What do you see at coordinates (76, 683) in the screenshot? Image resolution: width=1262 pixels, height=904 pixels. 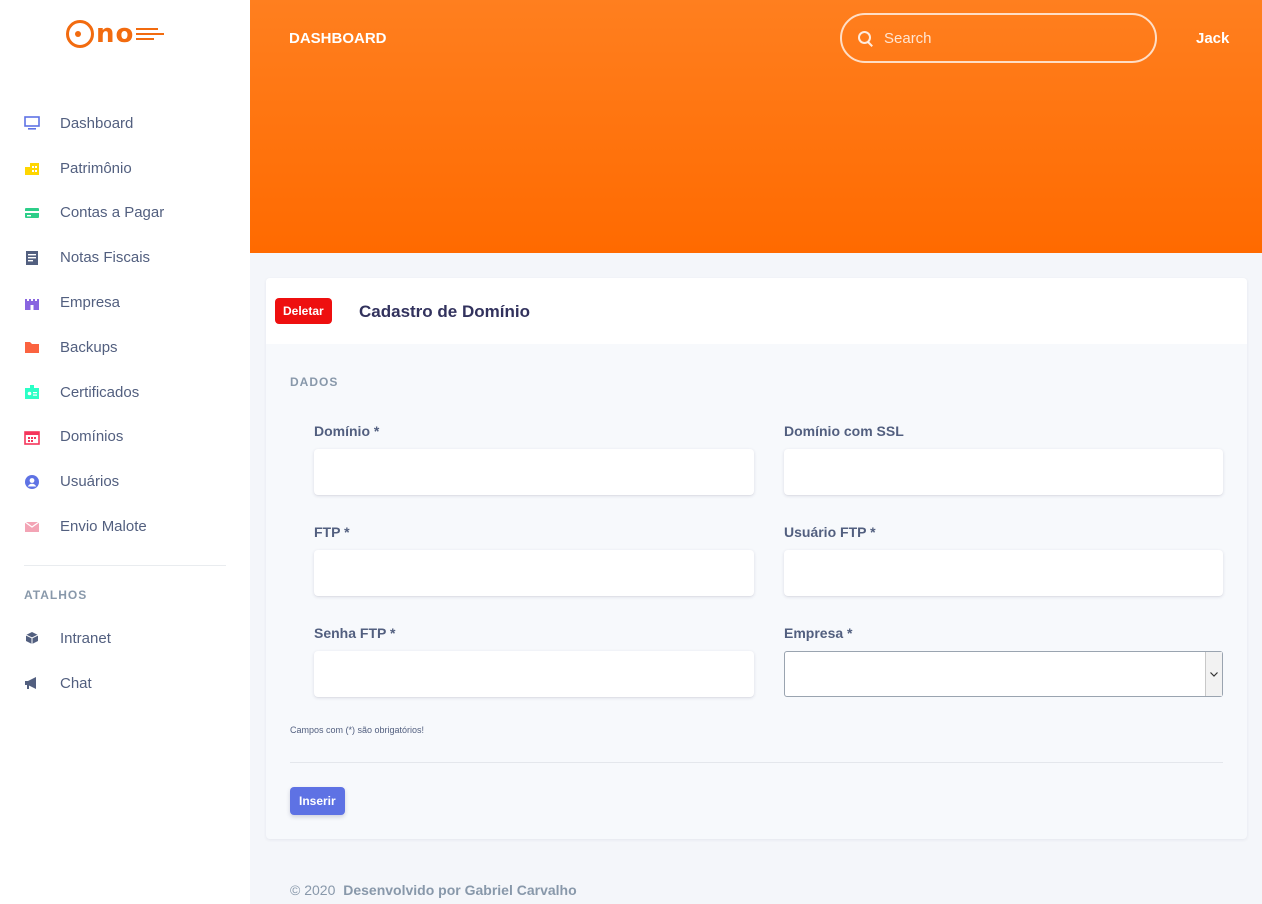 I see `sidebar-item-label: Chat` at bounding box center [76, 683].